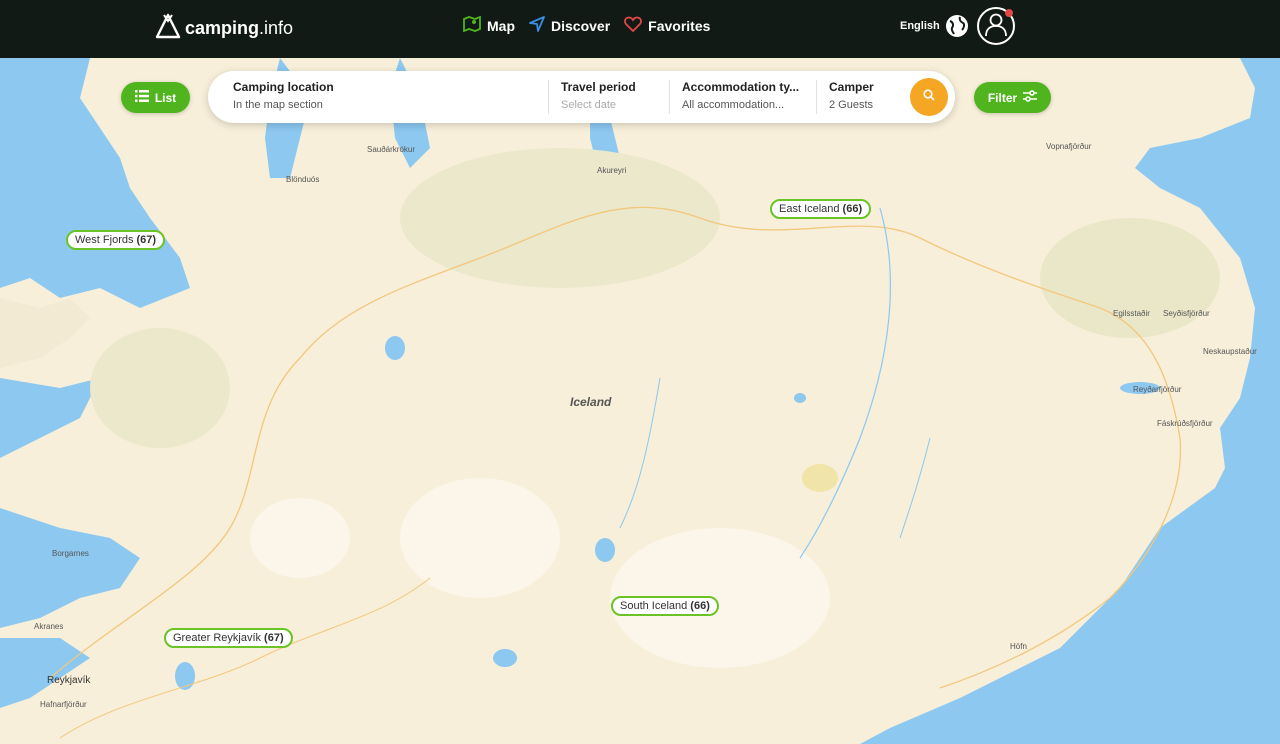 This screenshot has height=744, width=1280. What do you see at coordinates (920, 26) in the screenshot?
I see `language-selector: English` at bounding box center [920, 26].